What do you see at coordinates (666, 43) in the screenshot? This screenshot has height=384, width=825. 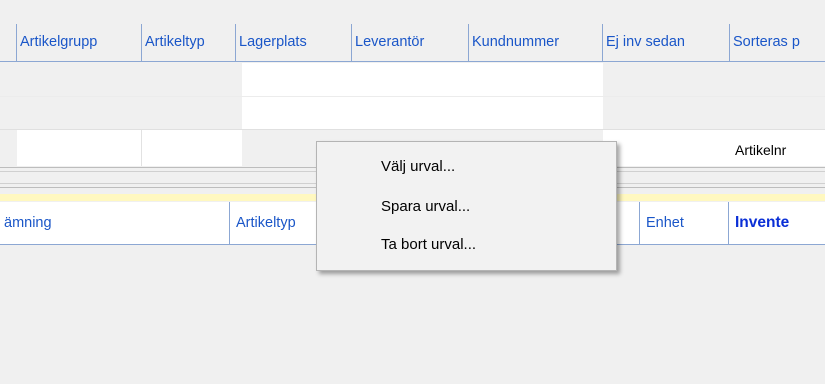 I see `column-header-ej-inv-sedan: Ej inv sedan` at bounding box center [666, 43].